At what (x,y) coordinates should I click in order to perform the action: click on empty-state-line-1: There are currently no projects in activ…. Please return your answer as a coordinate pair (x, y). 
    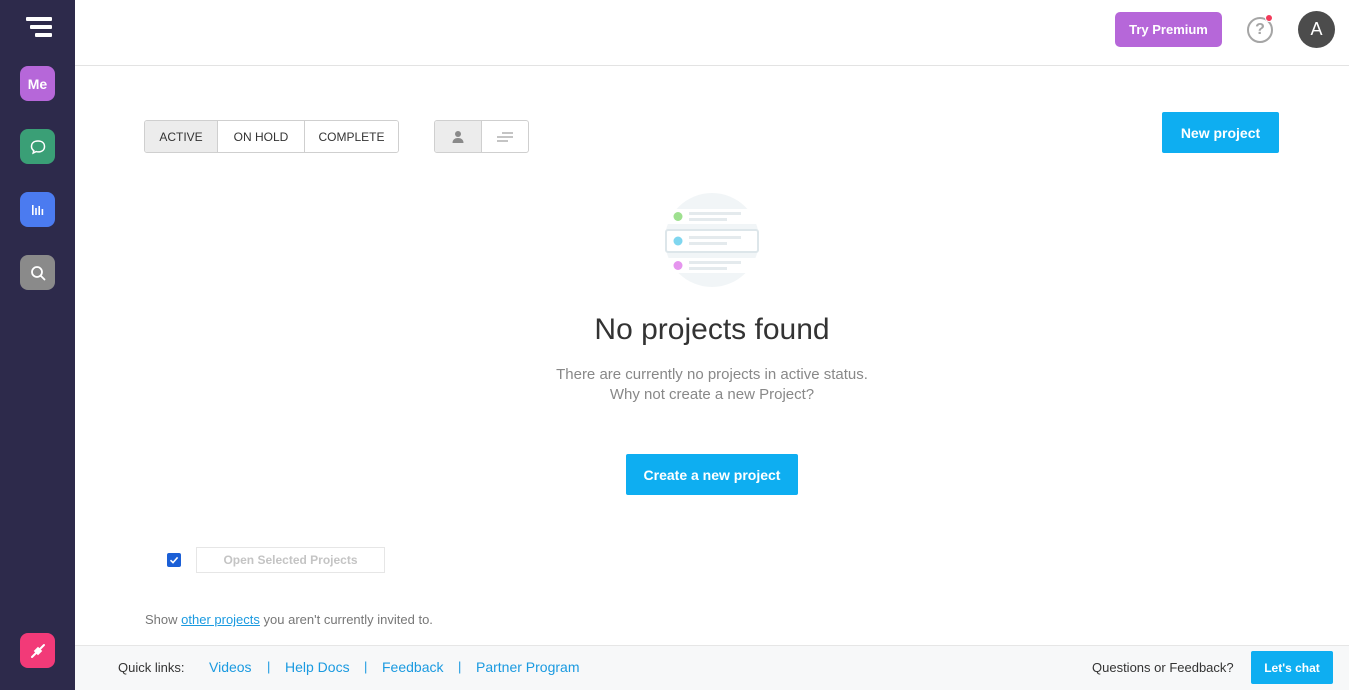
    Looking at the image, I should click on (712, 374).